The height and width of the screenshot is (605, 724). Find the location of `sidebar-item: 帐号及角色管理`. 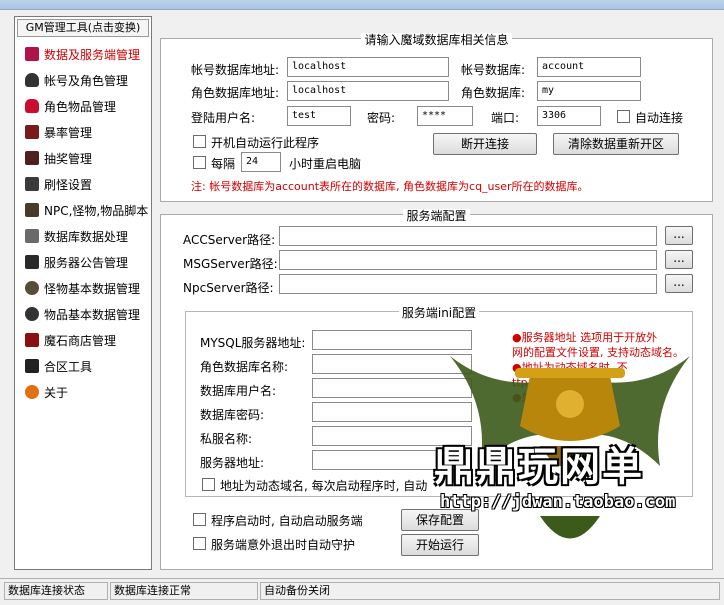

sidebar-item: 帐号及角色管理 is located at coordinates (83, 80).